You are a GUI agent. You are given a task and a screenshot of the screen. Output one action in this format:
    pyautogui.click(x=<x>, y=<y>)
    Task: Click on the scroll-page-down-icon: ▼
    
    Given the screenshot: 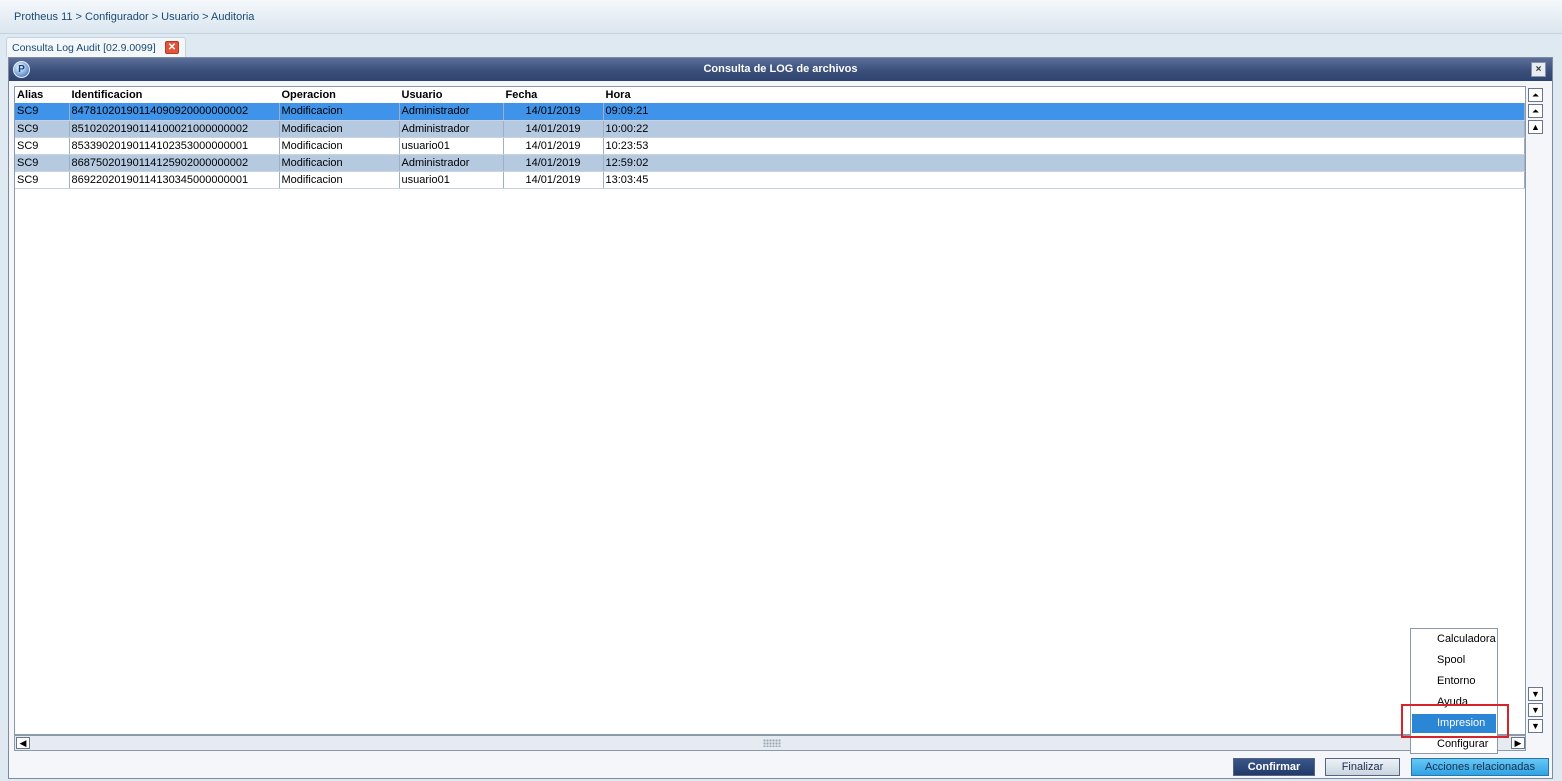 What is the action you would take?
    pyautogui.click(x=1535, y=710)
    